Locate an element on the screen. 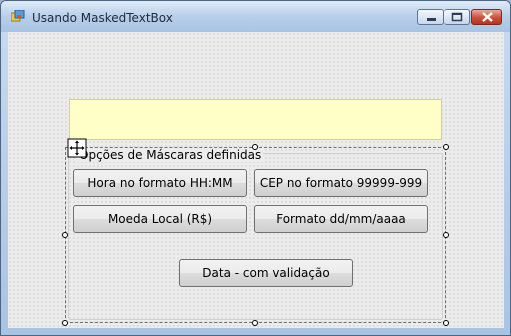 Image resolution: width=511 pixels, height=336 pixels. resize-handle-middle-right is located at coordinates (446, 235).